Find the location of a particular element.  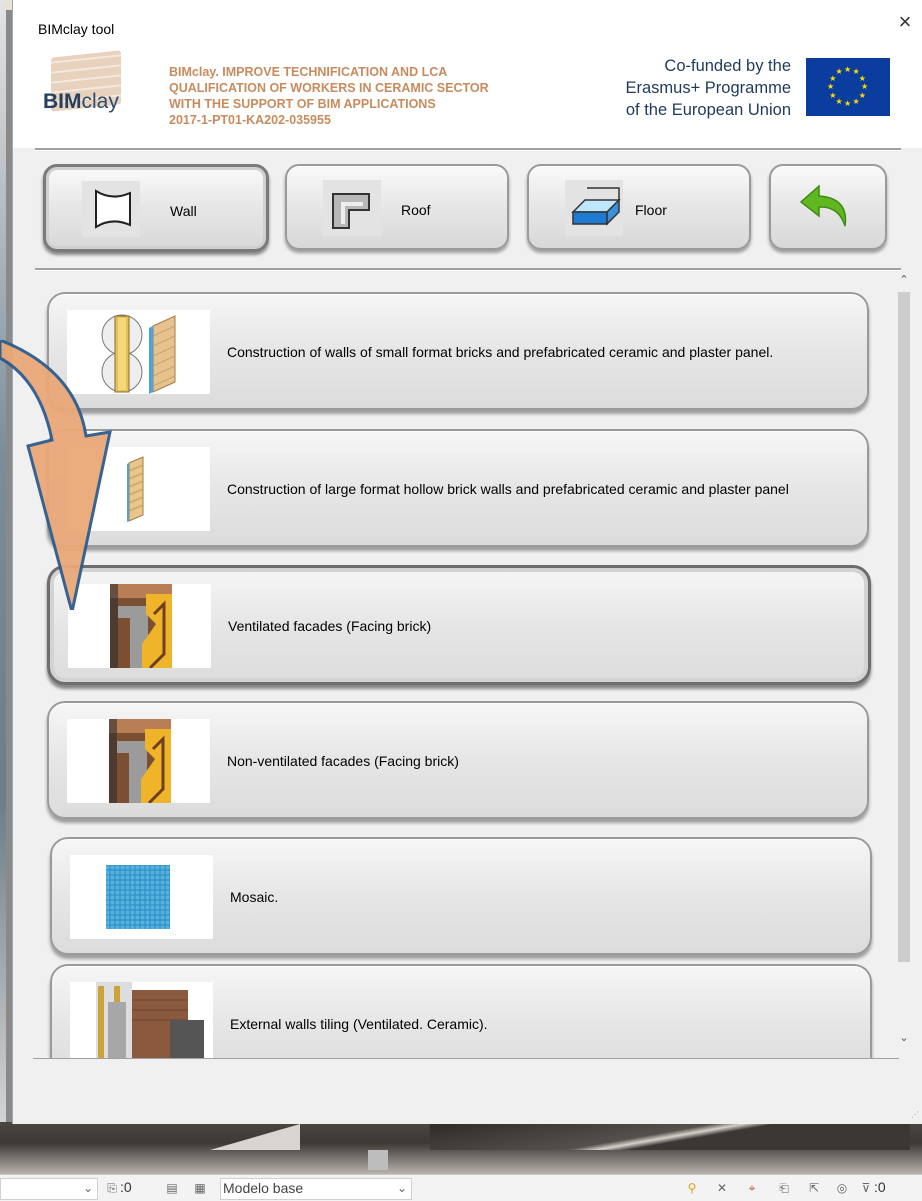

back-button is located at coordinates (828, 207).